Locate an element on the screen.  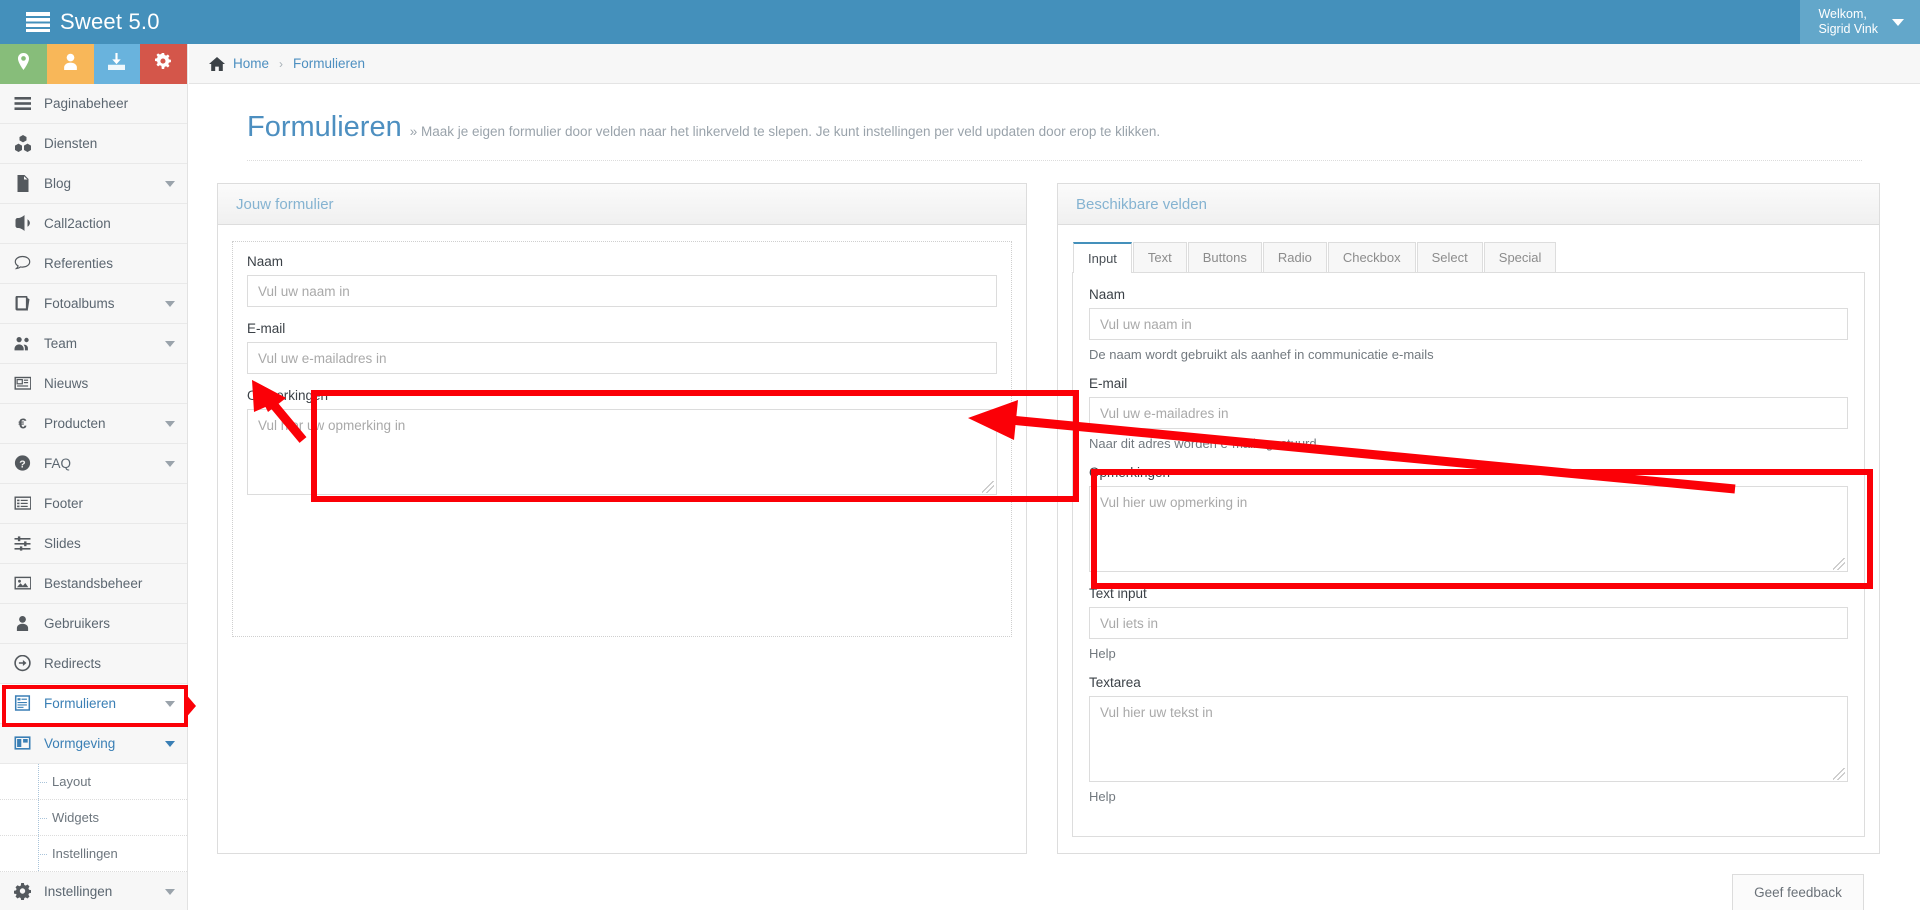
field-textarea: Vul hier uw tekst in is located at coordinates (1468, 739).